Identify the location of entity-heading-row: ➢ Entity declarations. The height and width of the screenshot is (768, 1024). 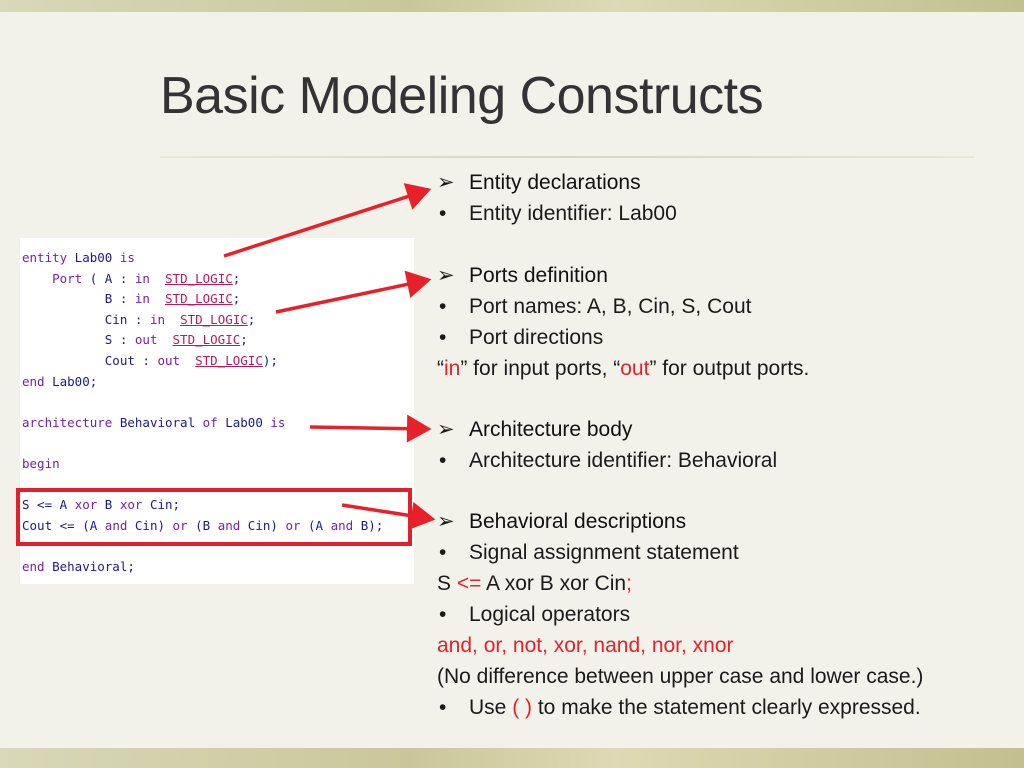
(539, 183).